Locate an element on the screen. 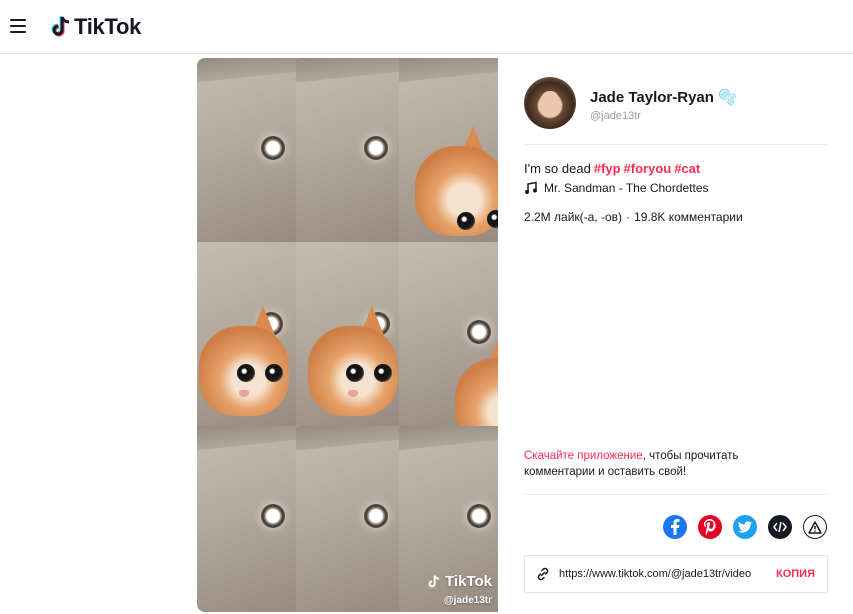 This screenshot has width=853, height=614. copy-link-button: КОПИЯ is located at coordinates (795, 574).